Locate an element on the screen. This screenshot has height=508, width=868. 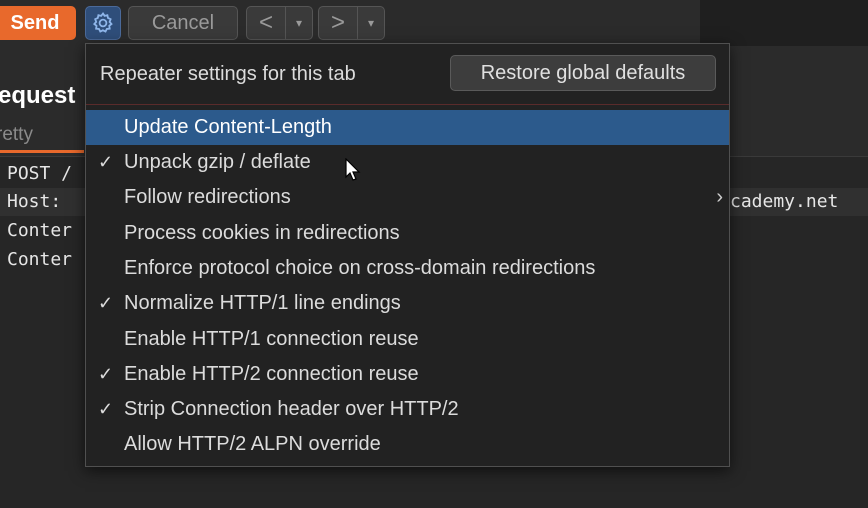
menu-item-label: Unpack gzip / deflate is located at coordinates (217, 162).